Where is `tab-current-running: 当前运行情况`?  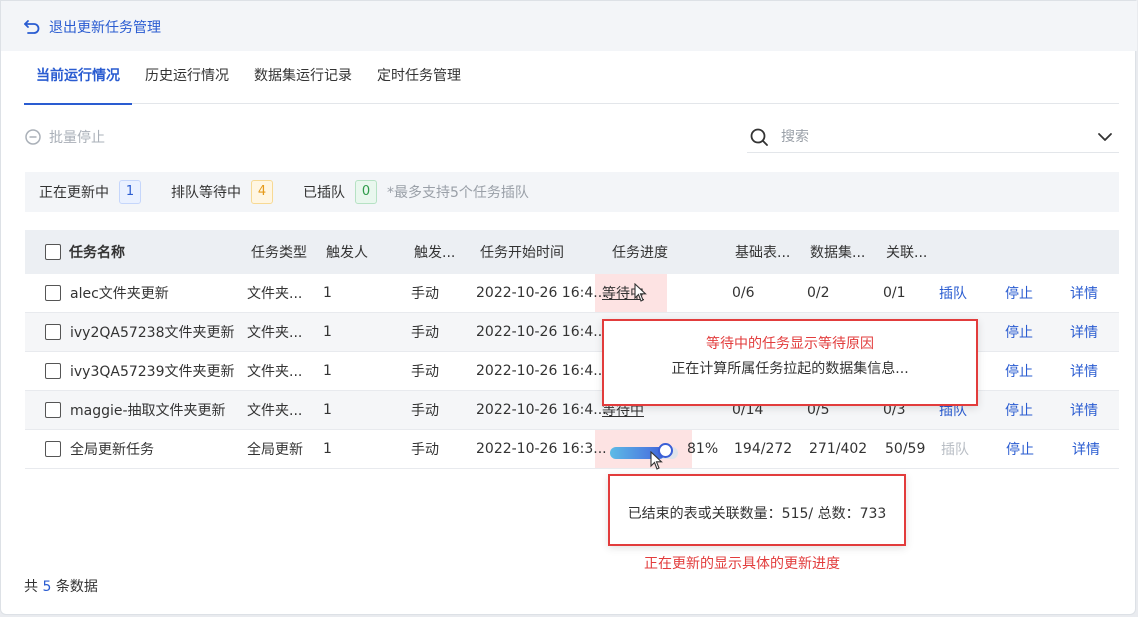
tab-current-running: 当前运行情况 is located at coordinates (78, 78).